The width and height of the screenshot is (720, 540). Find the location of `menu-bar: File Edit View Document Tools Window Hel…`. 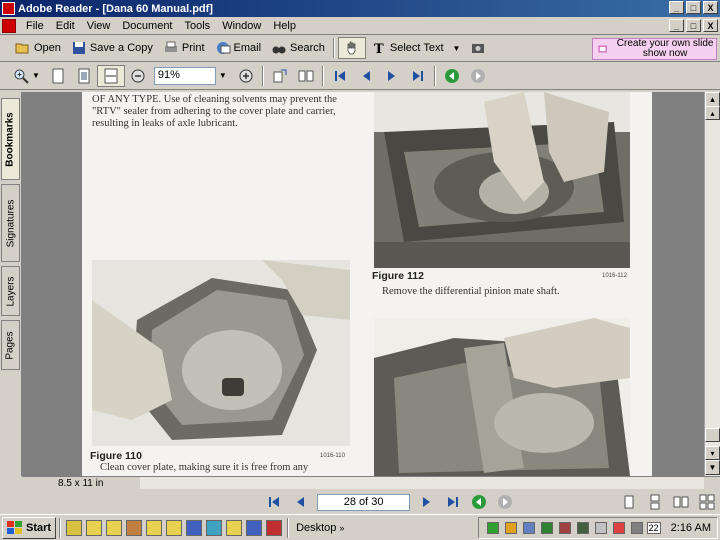

menu-bar: File Edit View Document Tools Window Hel… is located at coordinates (360, 26).